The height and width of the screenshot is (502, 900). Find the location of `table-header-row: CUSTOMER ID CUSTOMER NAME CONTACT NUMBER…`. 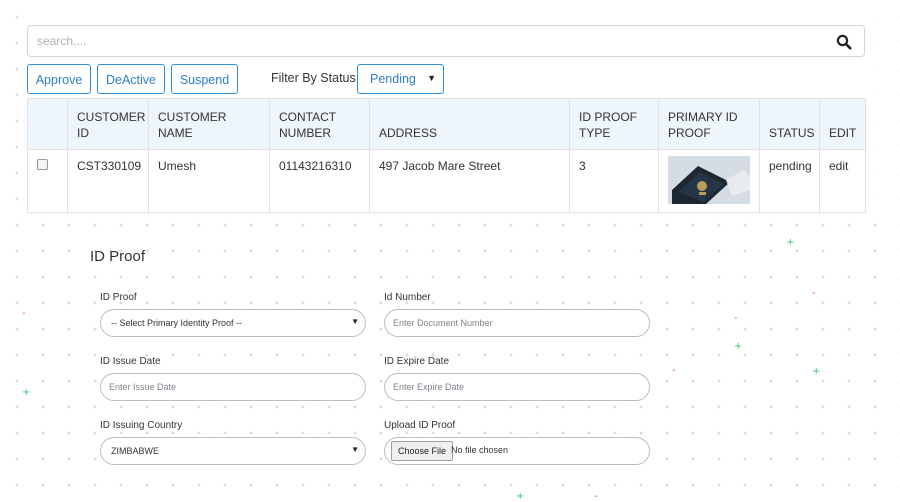

table-header-row: CUSTOMER ID CUSTOMER NAME CONTACT NUMBER… is located at coordinates (446, 124).